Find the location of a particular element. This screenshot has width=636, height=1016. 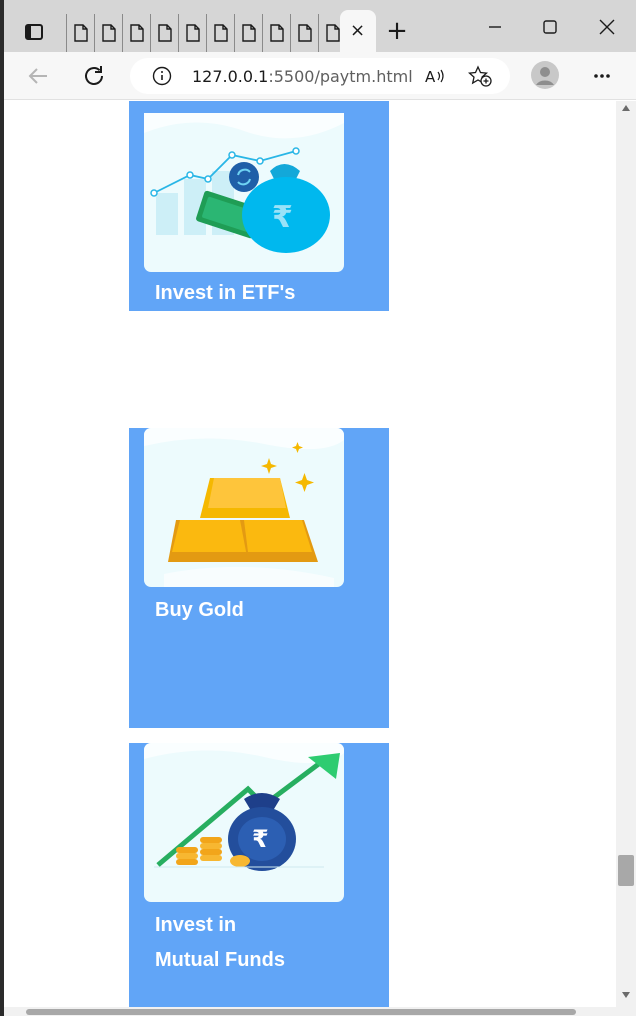

more-options-icon is located at coordinates (602, 76).